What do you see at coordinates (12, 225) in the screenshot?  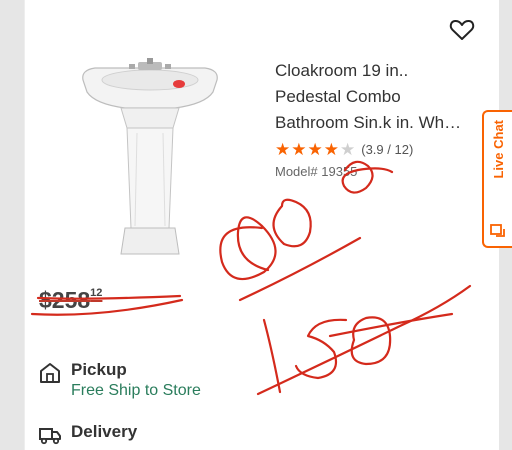 I see `left-frame` at bounding box center [12, 225].